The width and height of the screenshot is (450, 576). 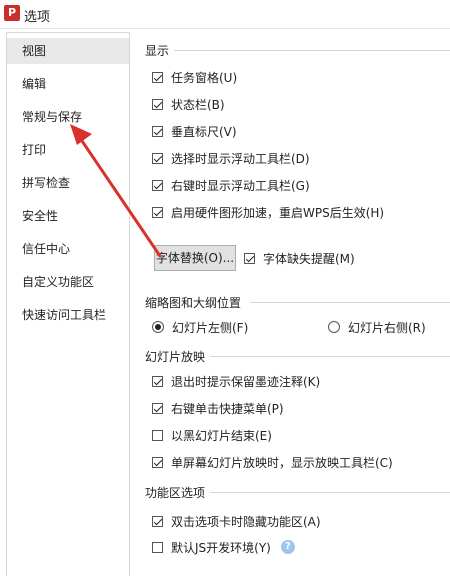 What do you see at coordinates (387, 327) in the screenshot?
I see `option-label: 幻灯片右侧(R)` at bounding box center [387, 327].